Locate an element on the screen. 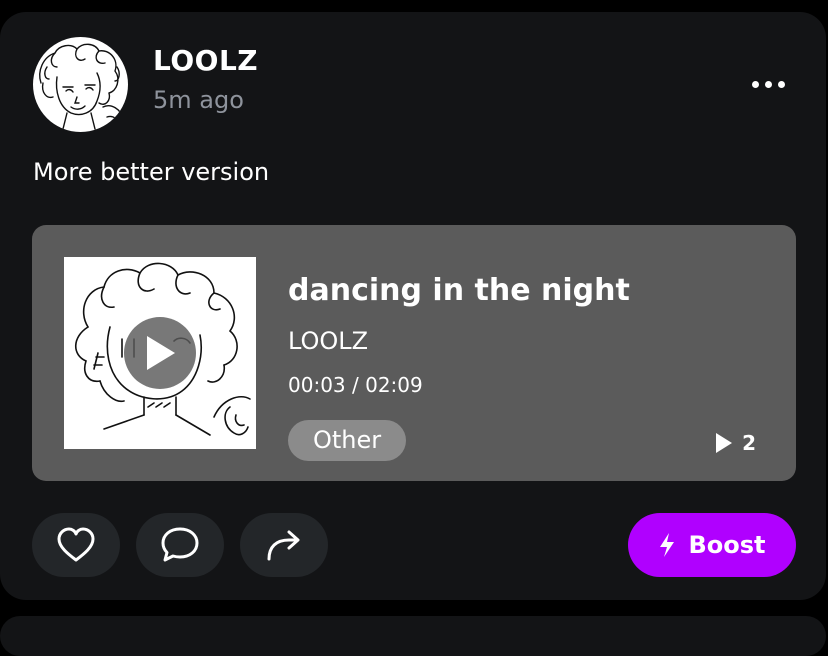 This screenshot has width=828, height=656. heart-icon is located at coordinates (76, 544).